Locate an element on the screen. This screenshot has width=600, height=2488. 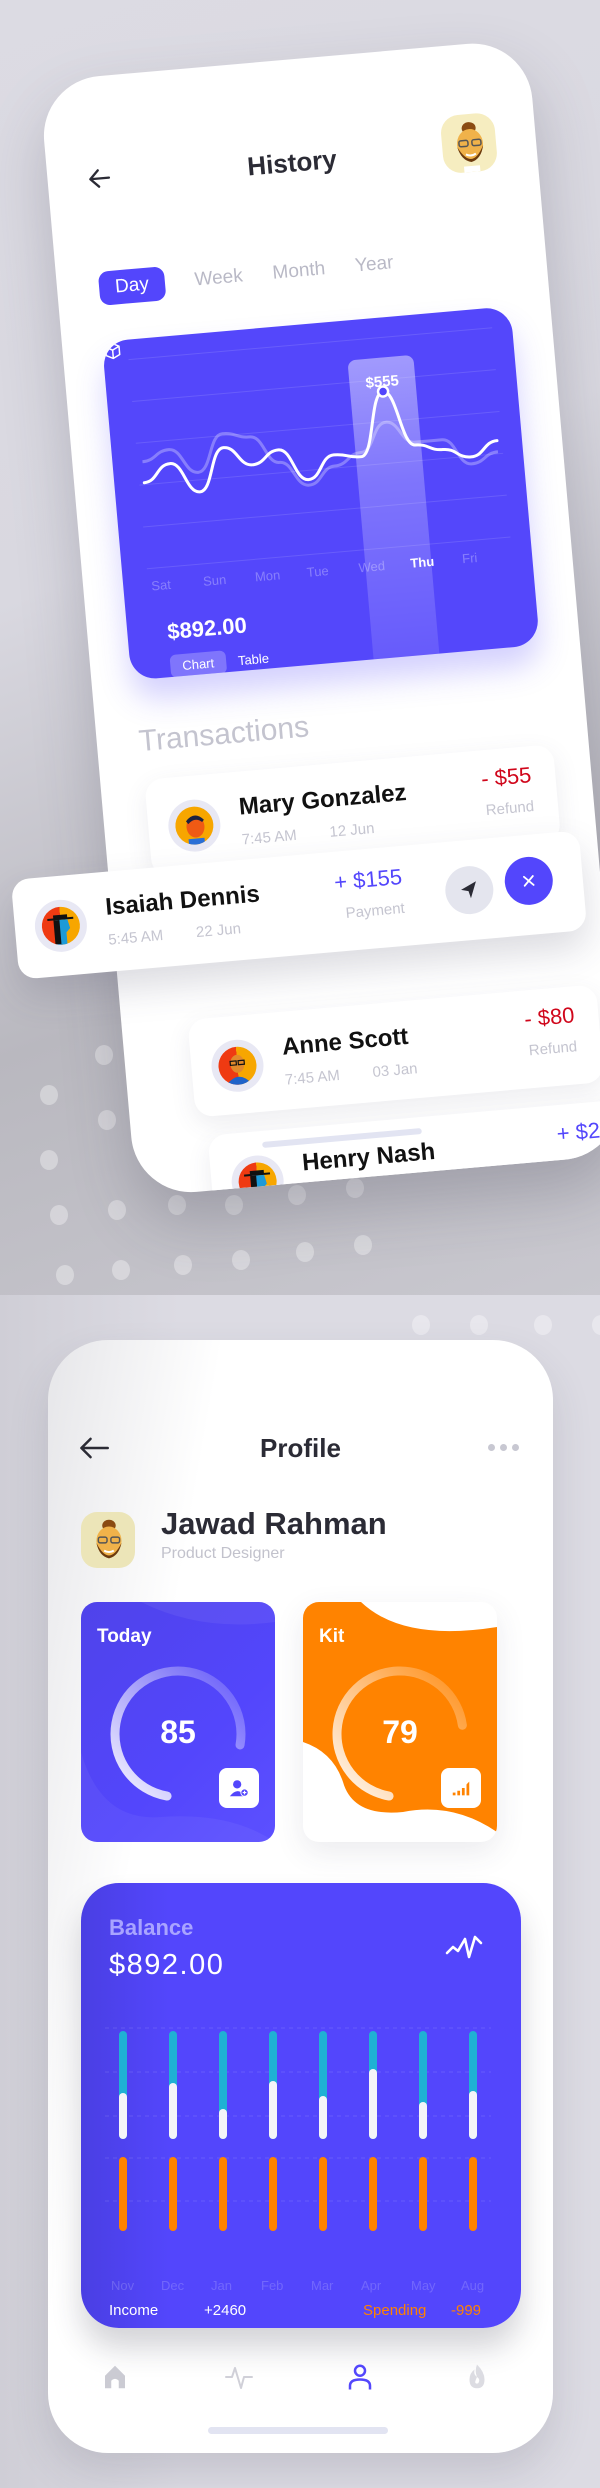
chart-view-button: Chart is located at coordinates (198, 664).